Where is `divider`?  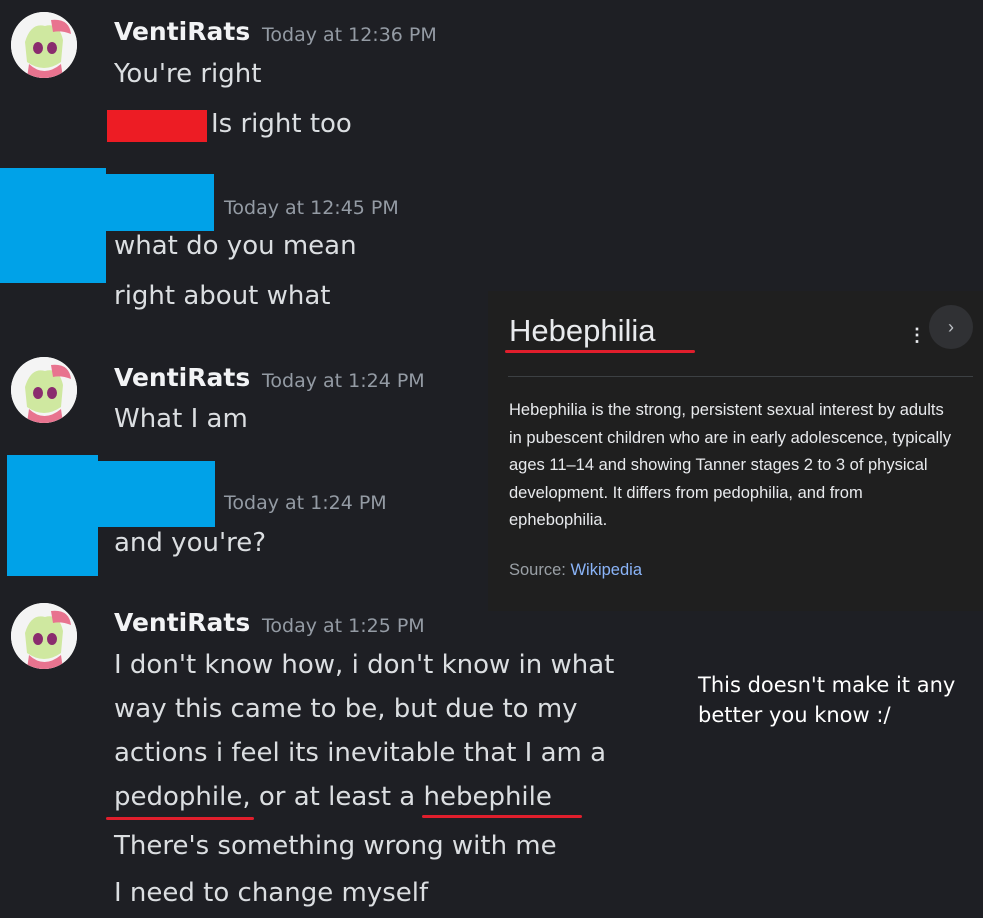 divider is located at coordinates (740, 376).